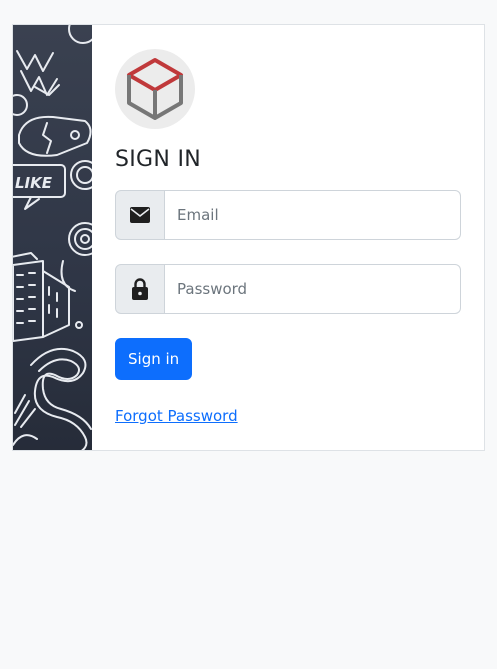  I want to click on password-input-group, so click(288, 289).